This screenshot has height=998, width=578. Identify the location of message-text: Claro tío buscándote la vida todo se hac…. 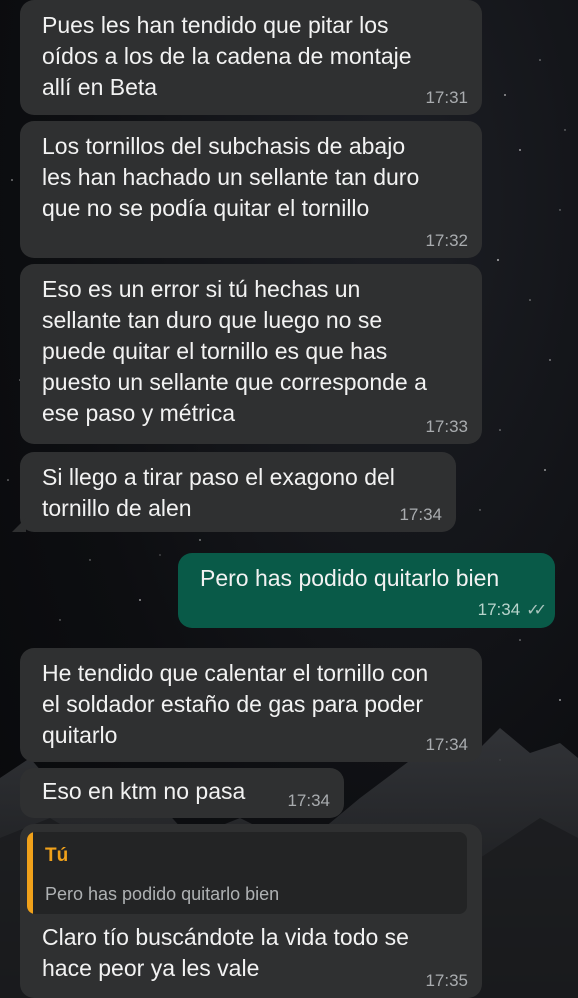
(225, 952).